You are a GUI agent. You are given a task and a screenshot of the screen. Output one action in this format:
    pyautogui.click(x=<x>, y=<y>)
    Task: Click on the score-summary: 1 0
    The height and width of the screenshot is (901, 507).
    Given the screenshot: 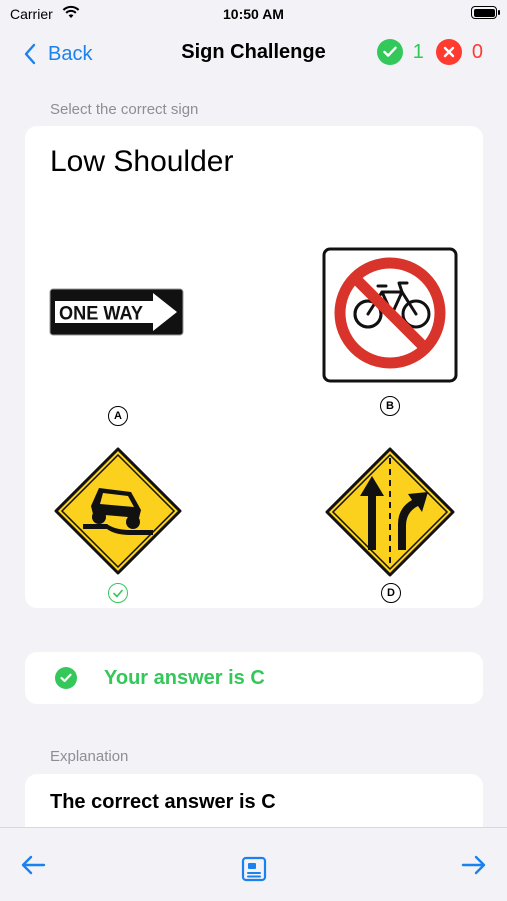 What is the action you would take?
    pyautogui.click(x=429, y=52)
    